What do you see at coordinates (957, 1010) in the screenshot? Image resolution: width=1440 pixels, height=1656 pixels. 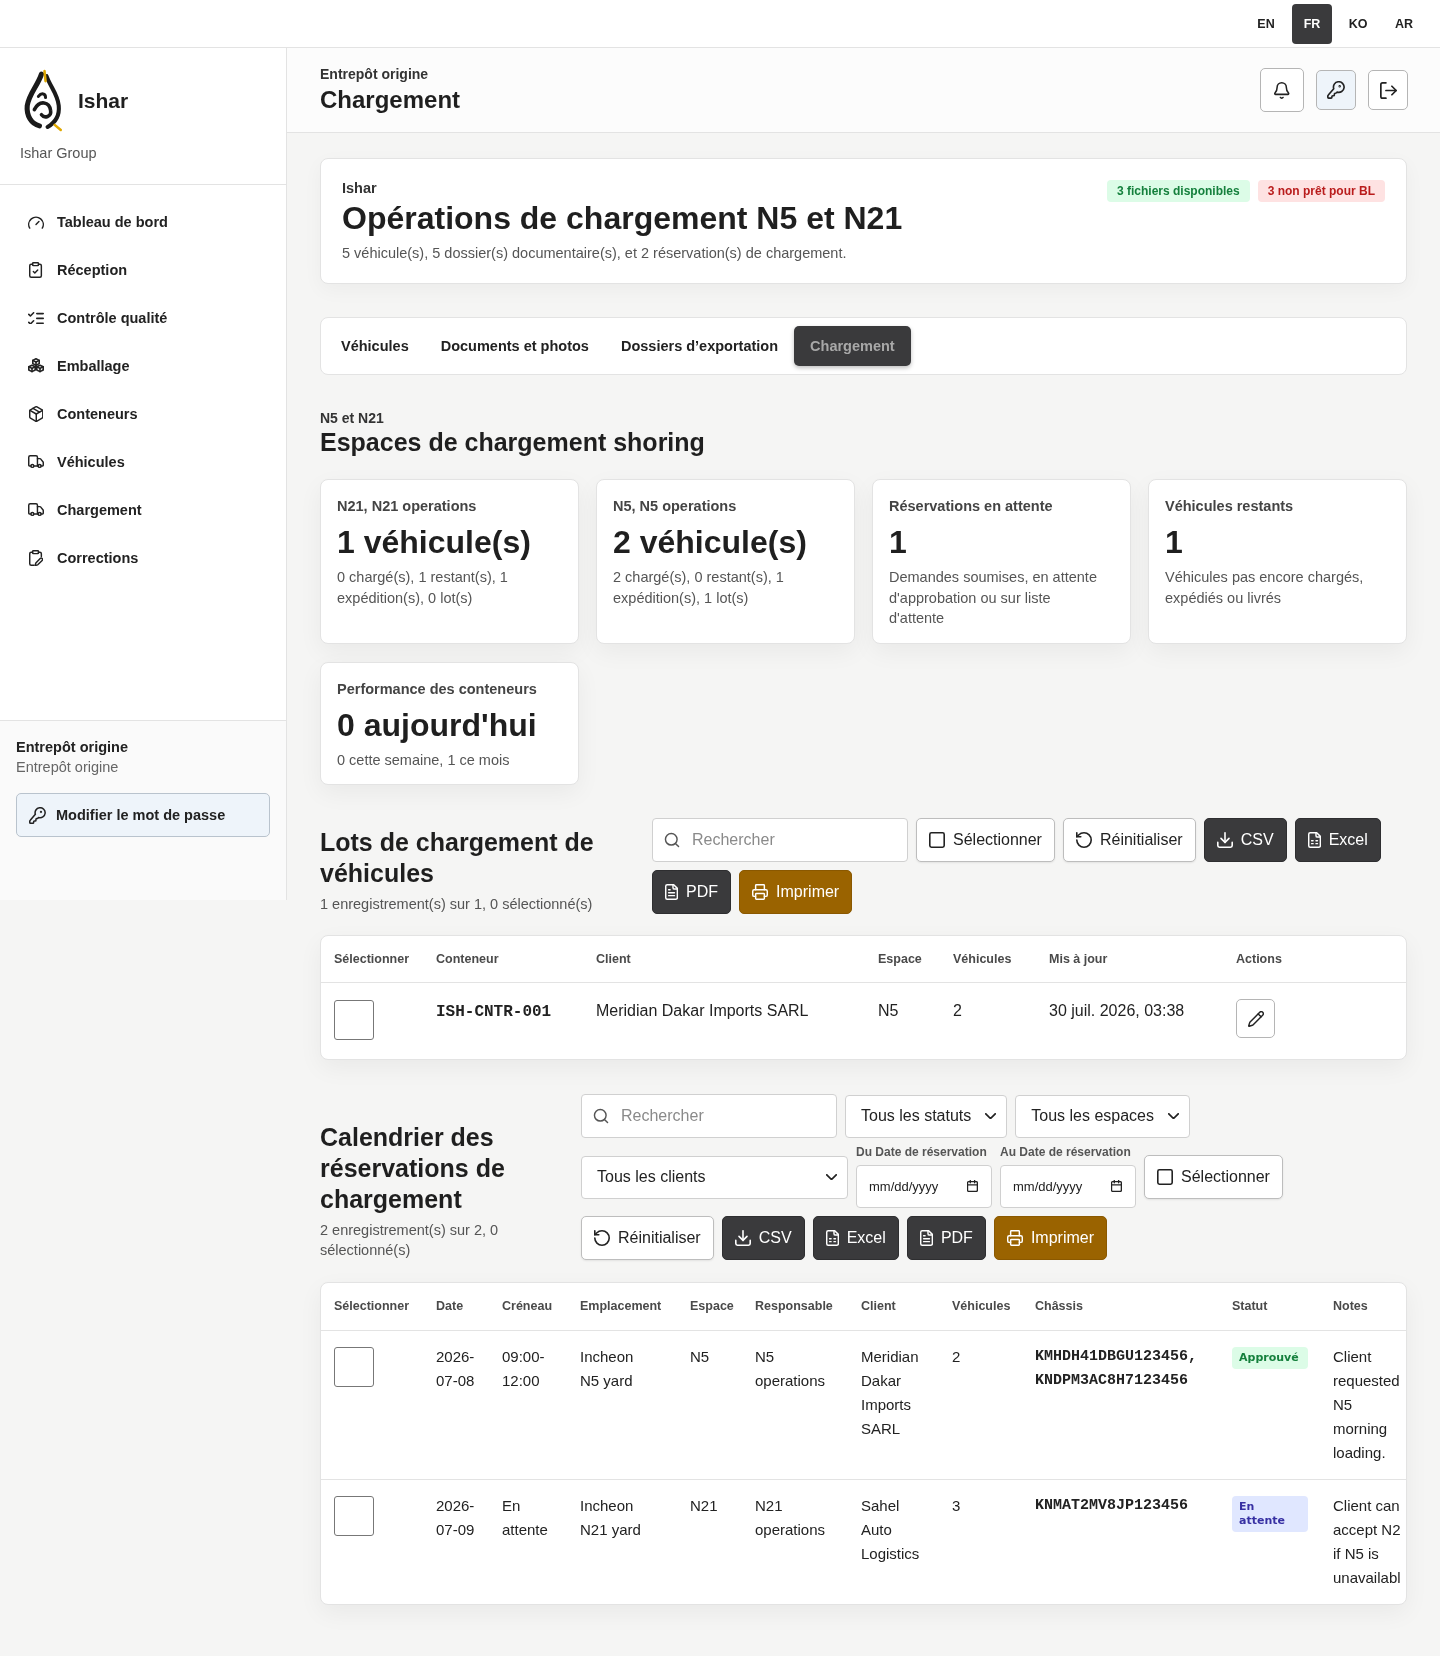 I see `vehicle-count: 2` at bounding box center [957, 1010].